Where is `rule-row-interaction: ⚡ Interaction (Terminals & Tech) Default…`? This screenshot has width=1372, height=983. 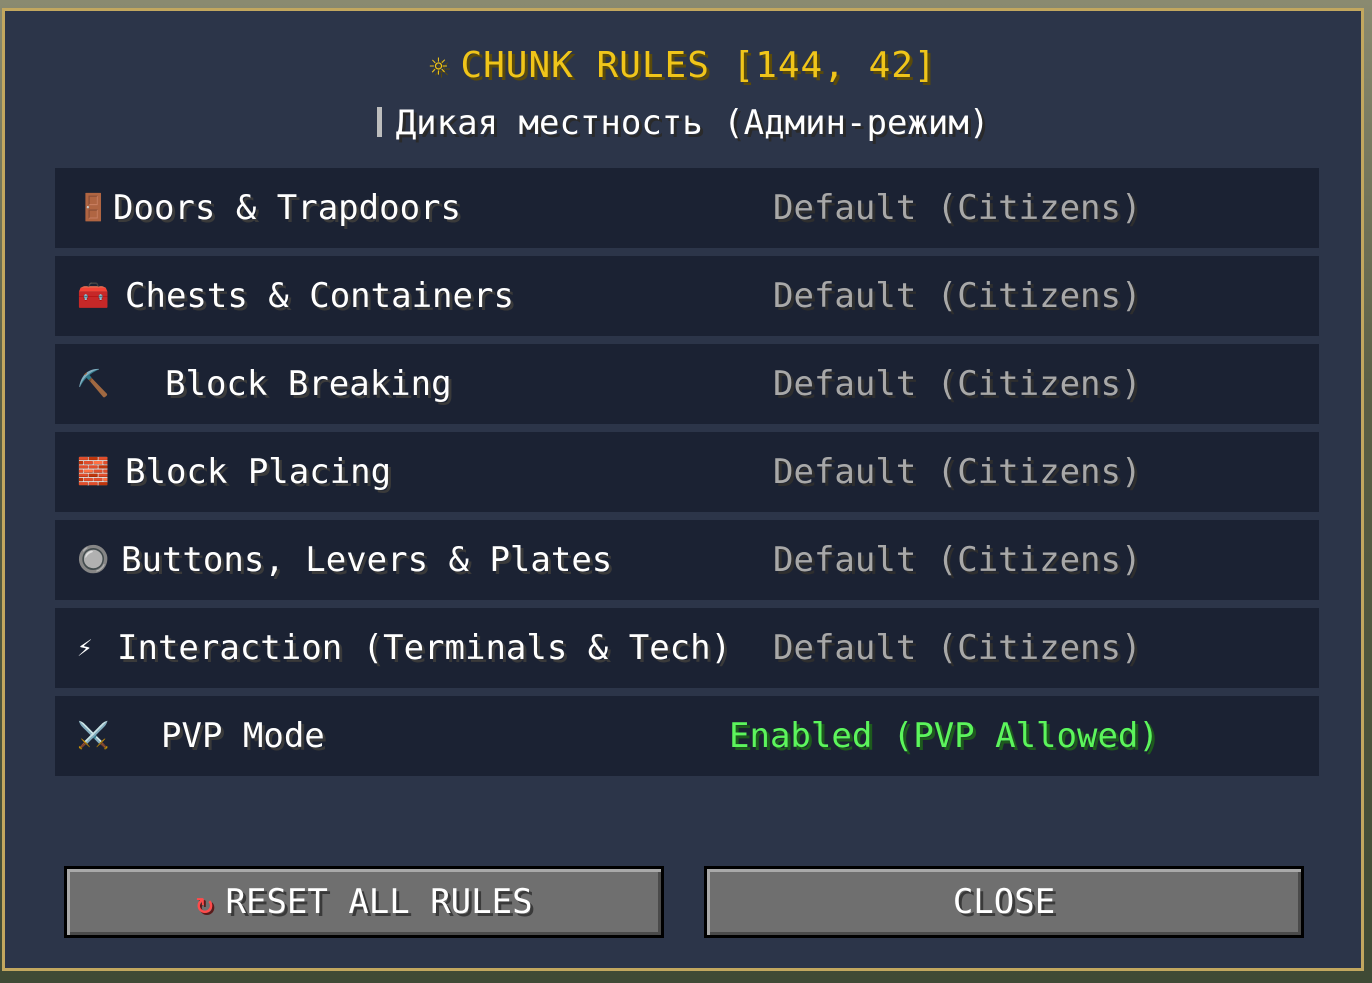 rule-row-interaction: ⚡ Interaction (Terminals & Tech) Default… is located at coordinates (687, 648).